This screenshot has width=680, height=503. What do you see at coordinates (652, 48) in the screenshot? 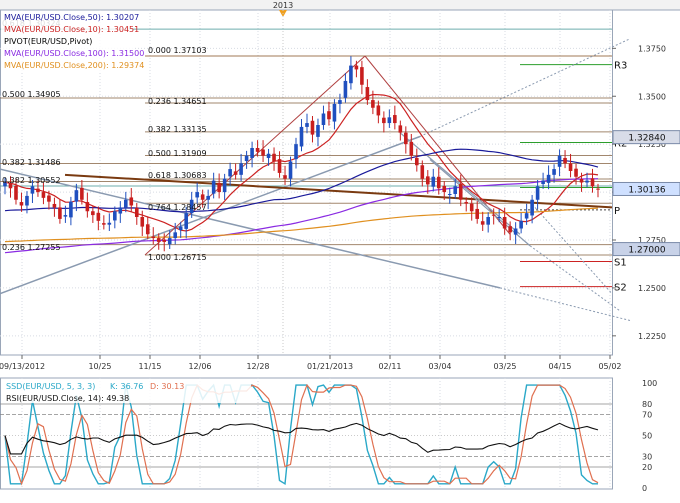
I see `y-tick-label: 1.3750` at bounding box center [652, 48].